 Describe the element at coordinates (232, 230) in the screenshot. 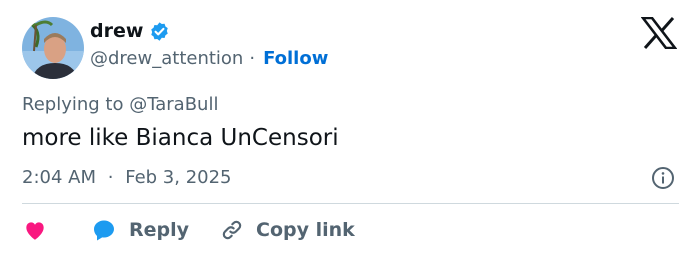

I see `link-icon` at that location.